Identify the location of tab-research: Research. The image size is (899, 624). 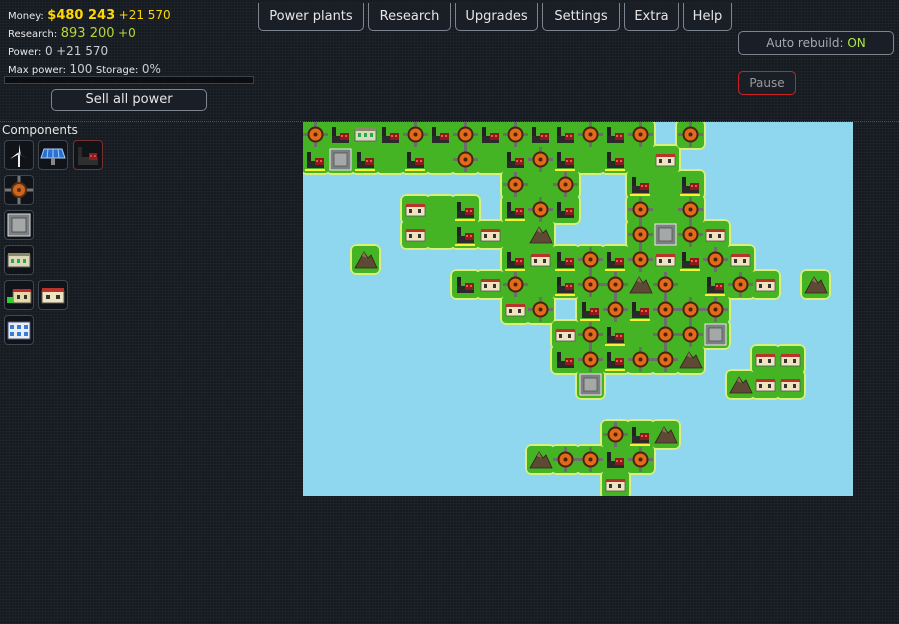
(409, 17).